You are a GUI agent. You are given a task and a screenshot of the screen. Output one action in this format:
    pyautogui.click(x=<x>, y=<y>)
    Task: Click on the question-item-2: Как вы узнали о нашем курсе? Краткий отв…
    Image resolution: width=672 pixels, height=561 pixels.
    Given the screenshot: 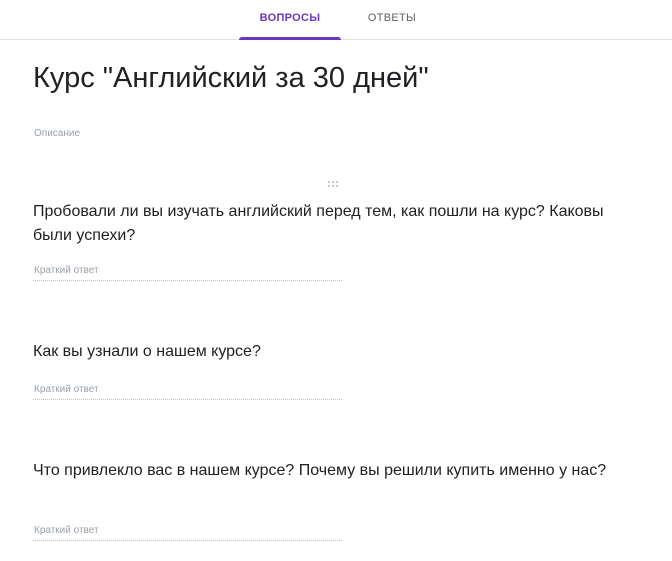 What is the action you would take?
    pyautogui.click(x=338, y=370)
    